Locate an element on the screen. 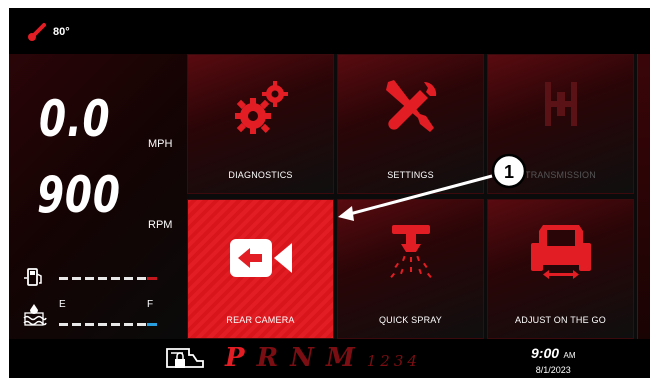 The width and height of the screenshot is (657, 385). clock-date: 8/1/2023 is located at coordinates (553, 370).